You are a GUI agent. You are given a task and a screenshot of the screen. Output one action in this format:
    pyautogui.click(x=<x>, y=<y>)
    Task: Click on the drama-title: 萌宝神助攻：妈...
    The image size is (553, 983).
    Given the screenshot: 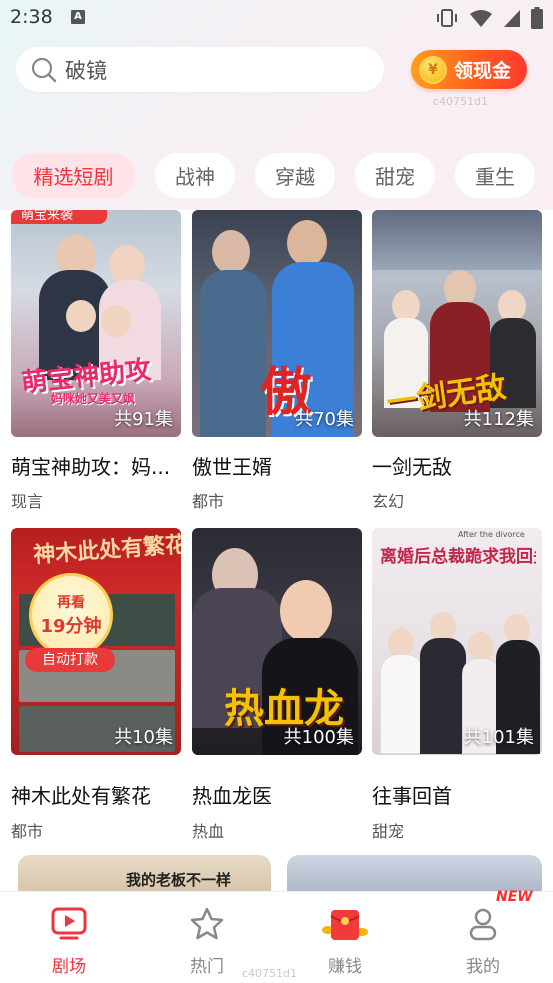 What is the action you would take?
    pyautogui.click(x=91, y=467)
    